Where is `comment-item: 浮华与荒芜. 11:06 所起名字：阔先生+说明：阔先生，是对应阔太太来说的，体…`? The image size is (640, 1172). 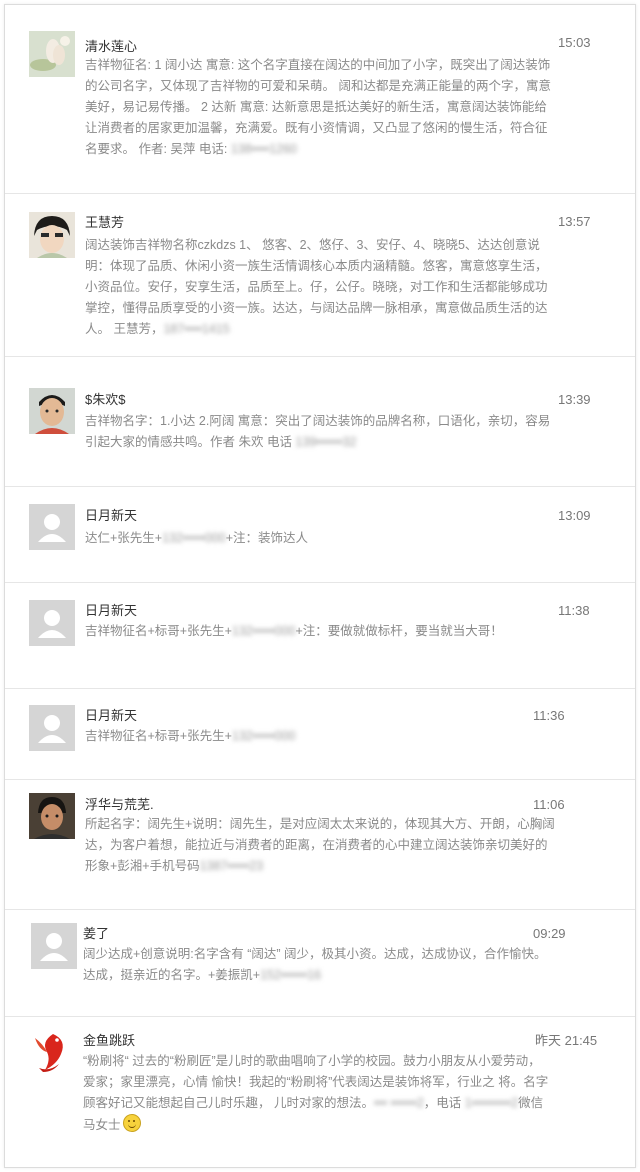
comment-item: 浮华与荒芜. 11:06 所起名字：阔先生+说明：阔先生，是对应阔太太来说的，体… is located at coordinates (320, 844).